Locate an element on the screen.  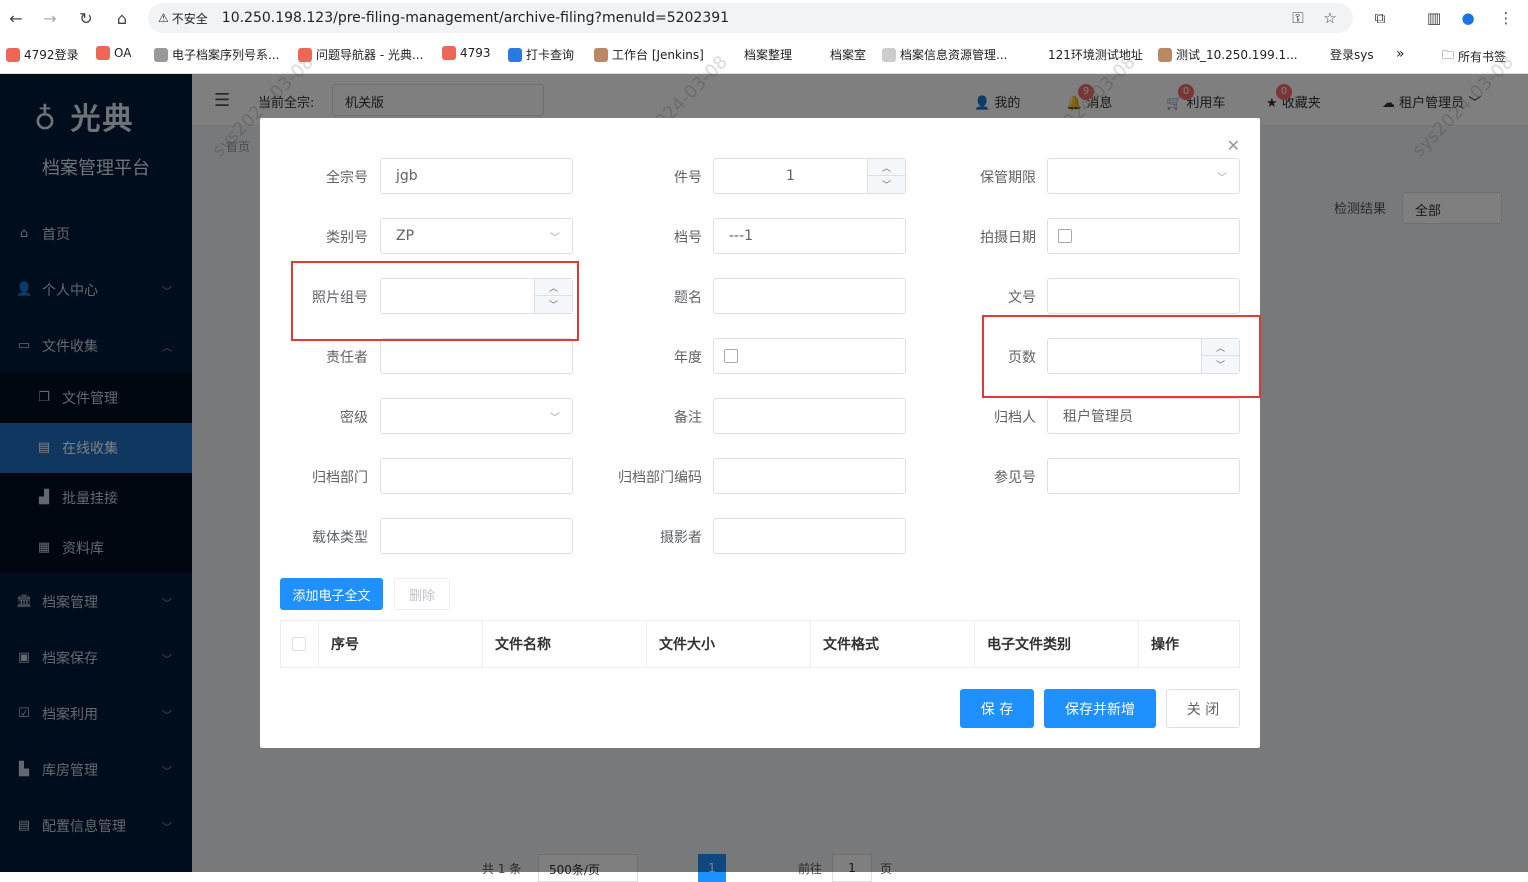
doc-no-input is located at coordinates (1143, 296).